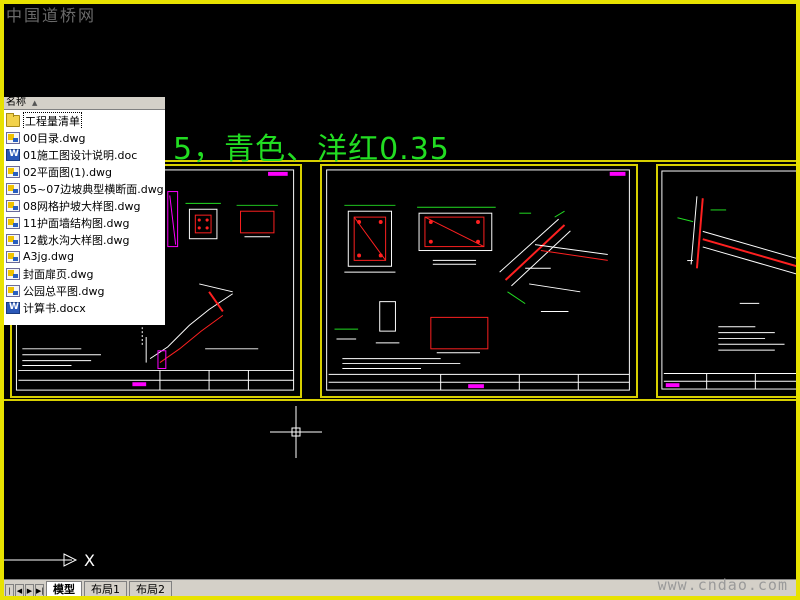 The image size is (800, 600). What do you see at coordinates (49, 560) in the screenshot?
I see `ucs-icon: X` at bounding box center [49, 560].